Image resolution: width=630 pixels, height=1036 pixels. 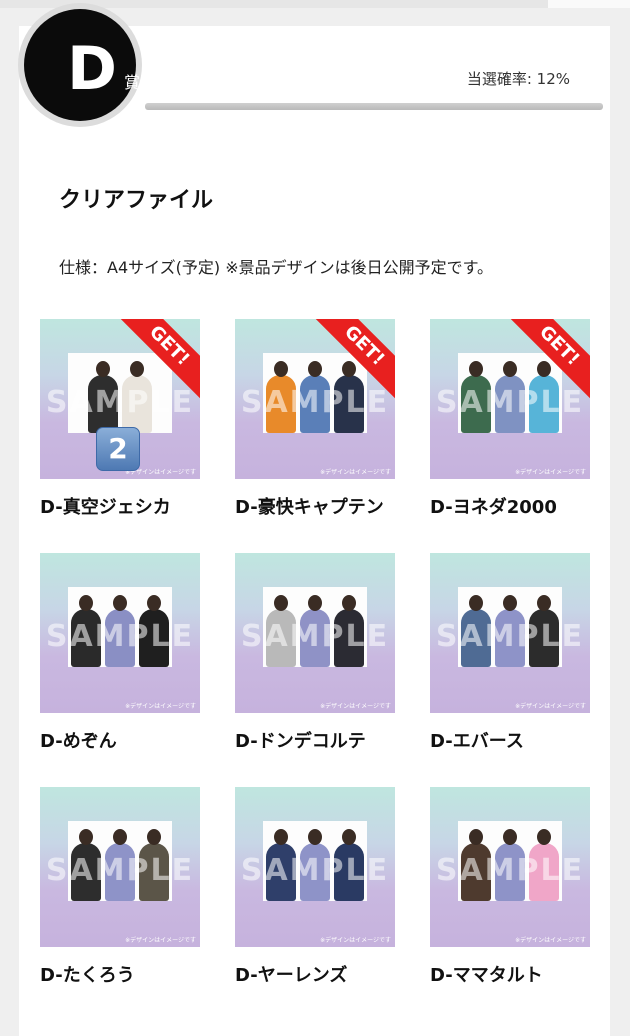 What do you see at coordinates (589, 4) in the screenshot?
I see `top-strip-right` at bounding box center [589, 4].